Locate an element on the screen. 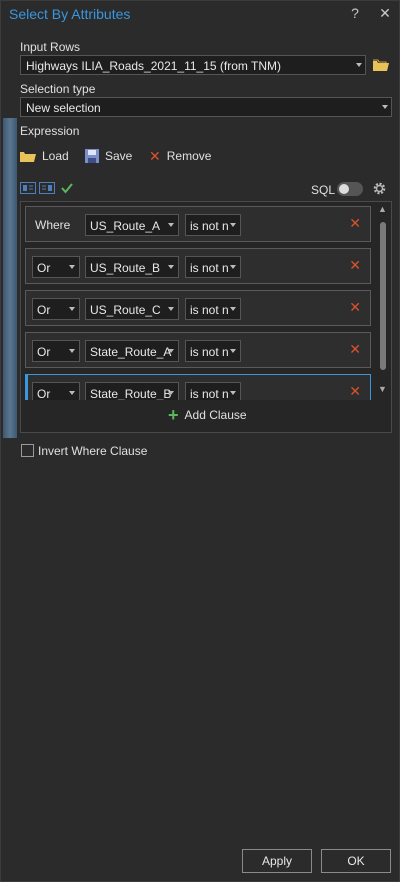 The height and width of the screenshot is (882, 400). window-title: Select By Attributes is located at coordinates (70, 14).